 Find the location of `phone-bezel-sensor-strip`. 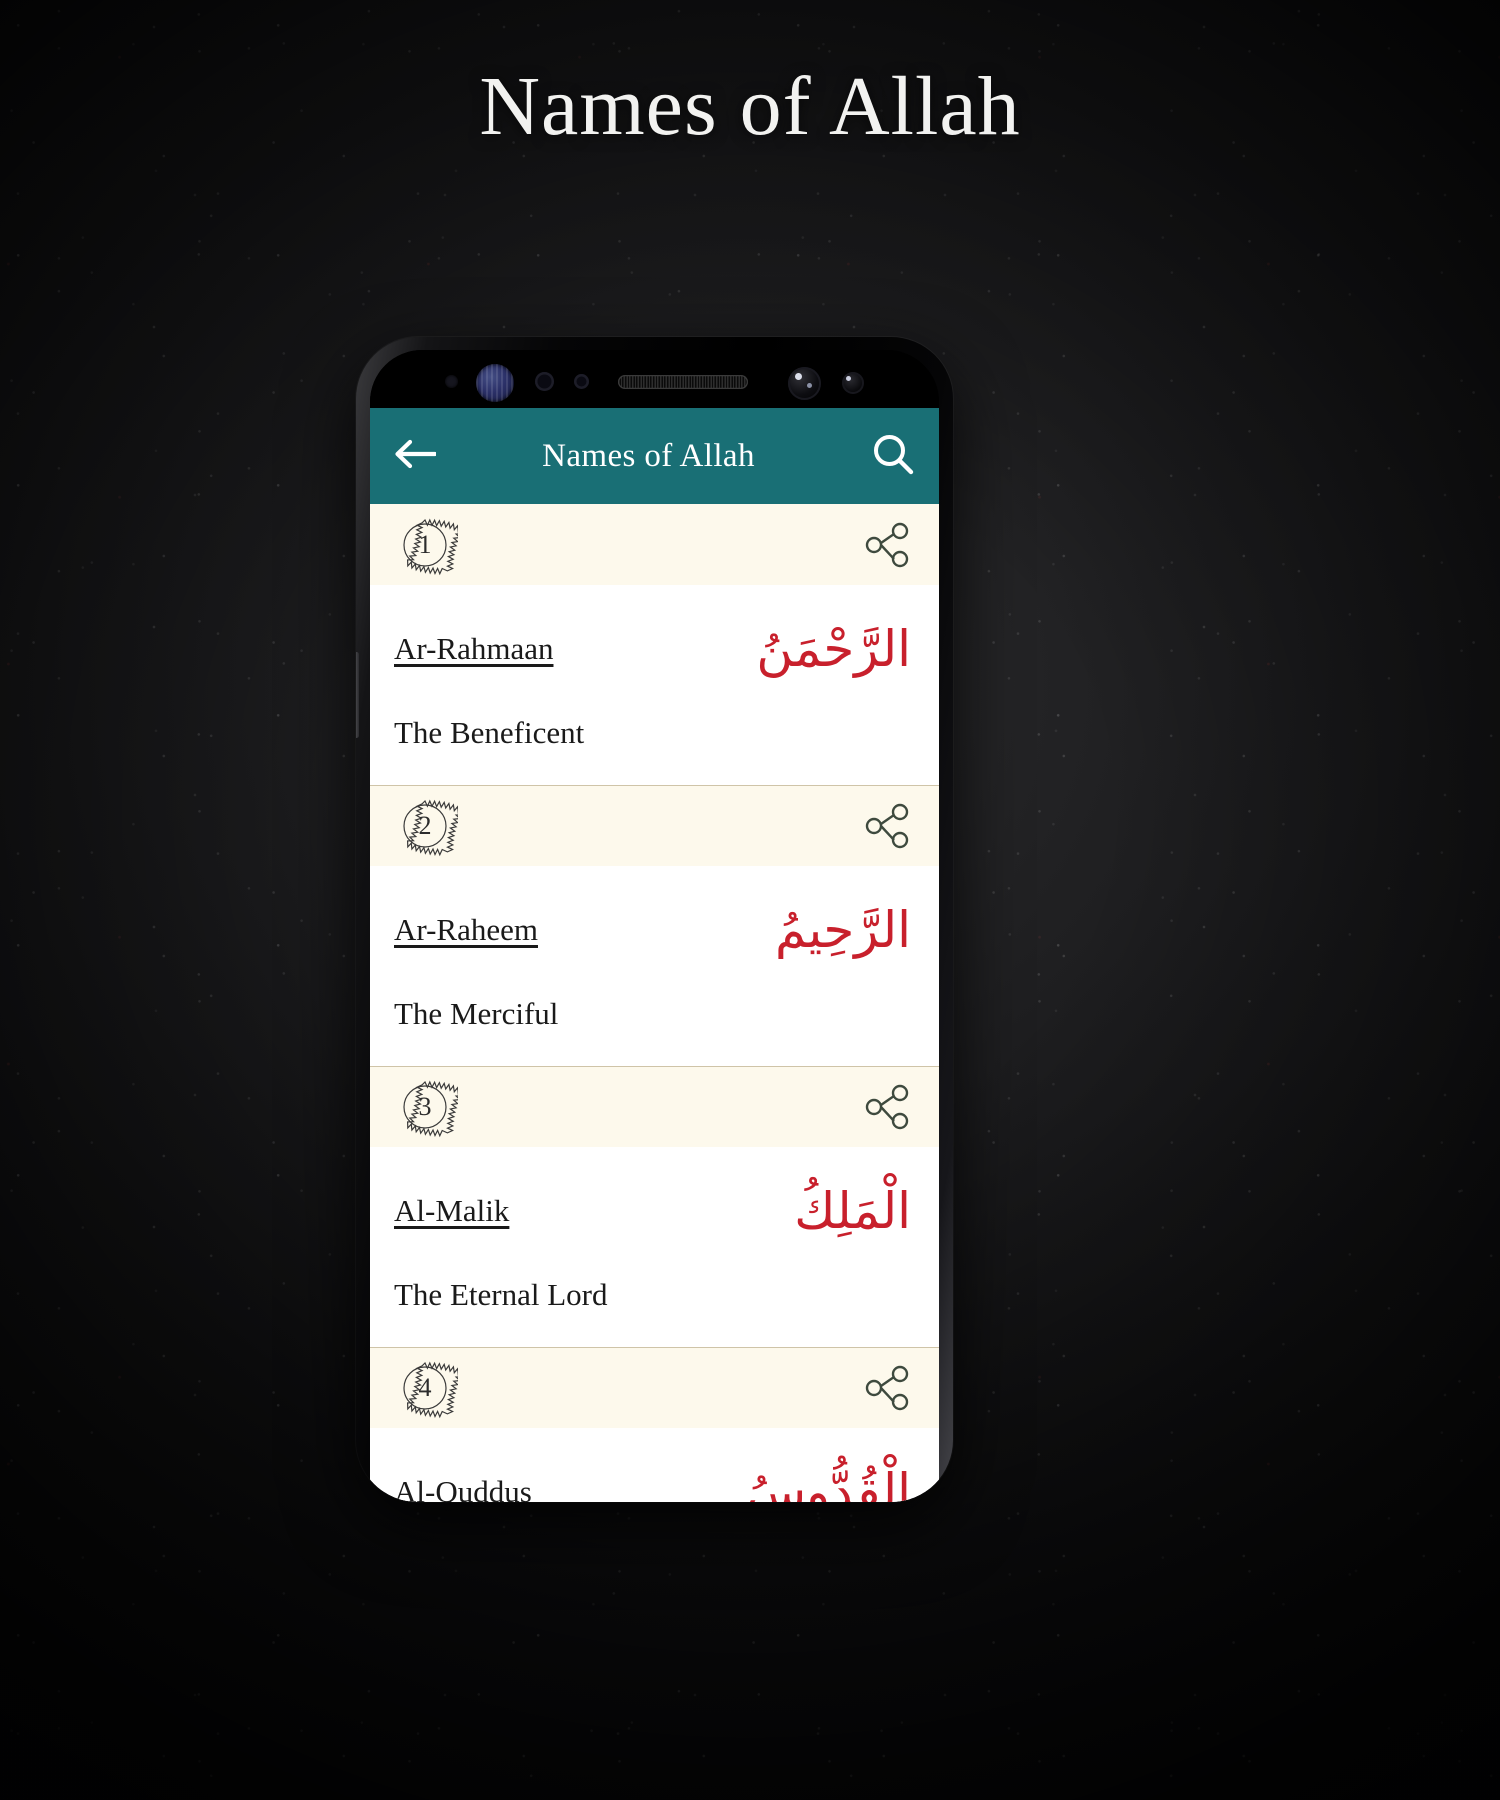

phone-bezel-sensor-strip is located at coordinates (654, 379).